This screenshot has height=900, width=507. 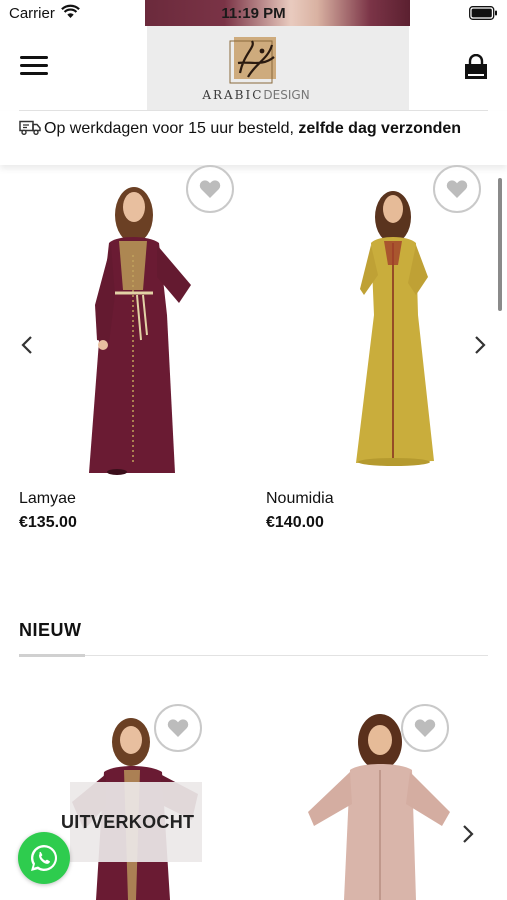 I want to click on sold-out-badge: UITVERKOCHT, so click(x=128, y=822).